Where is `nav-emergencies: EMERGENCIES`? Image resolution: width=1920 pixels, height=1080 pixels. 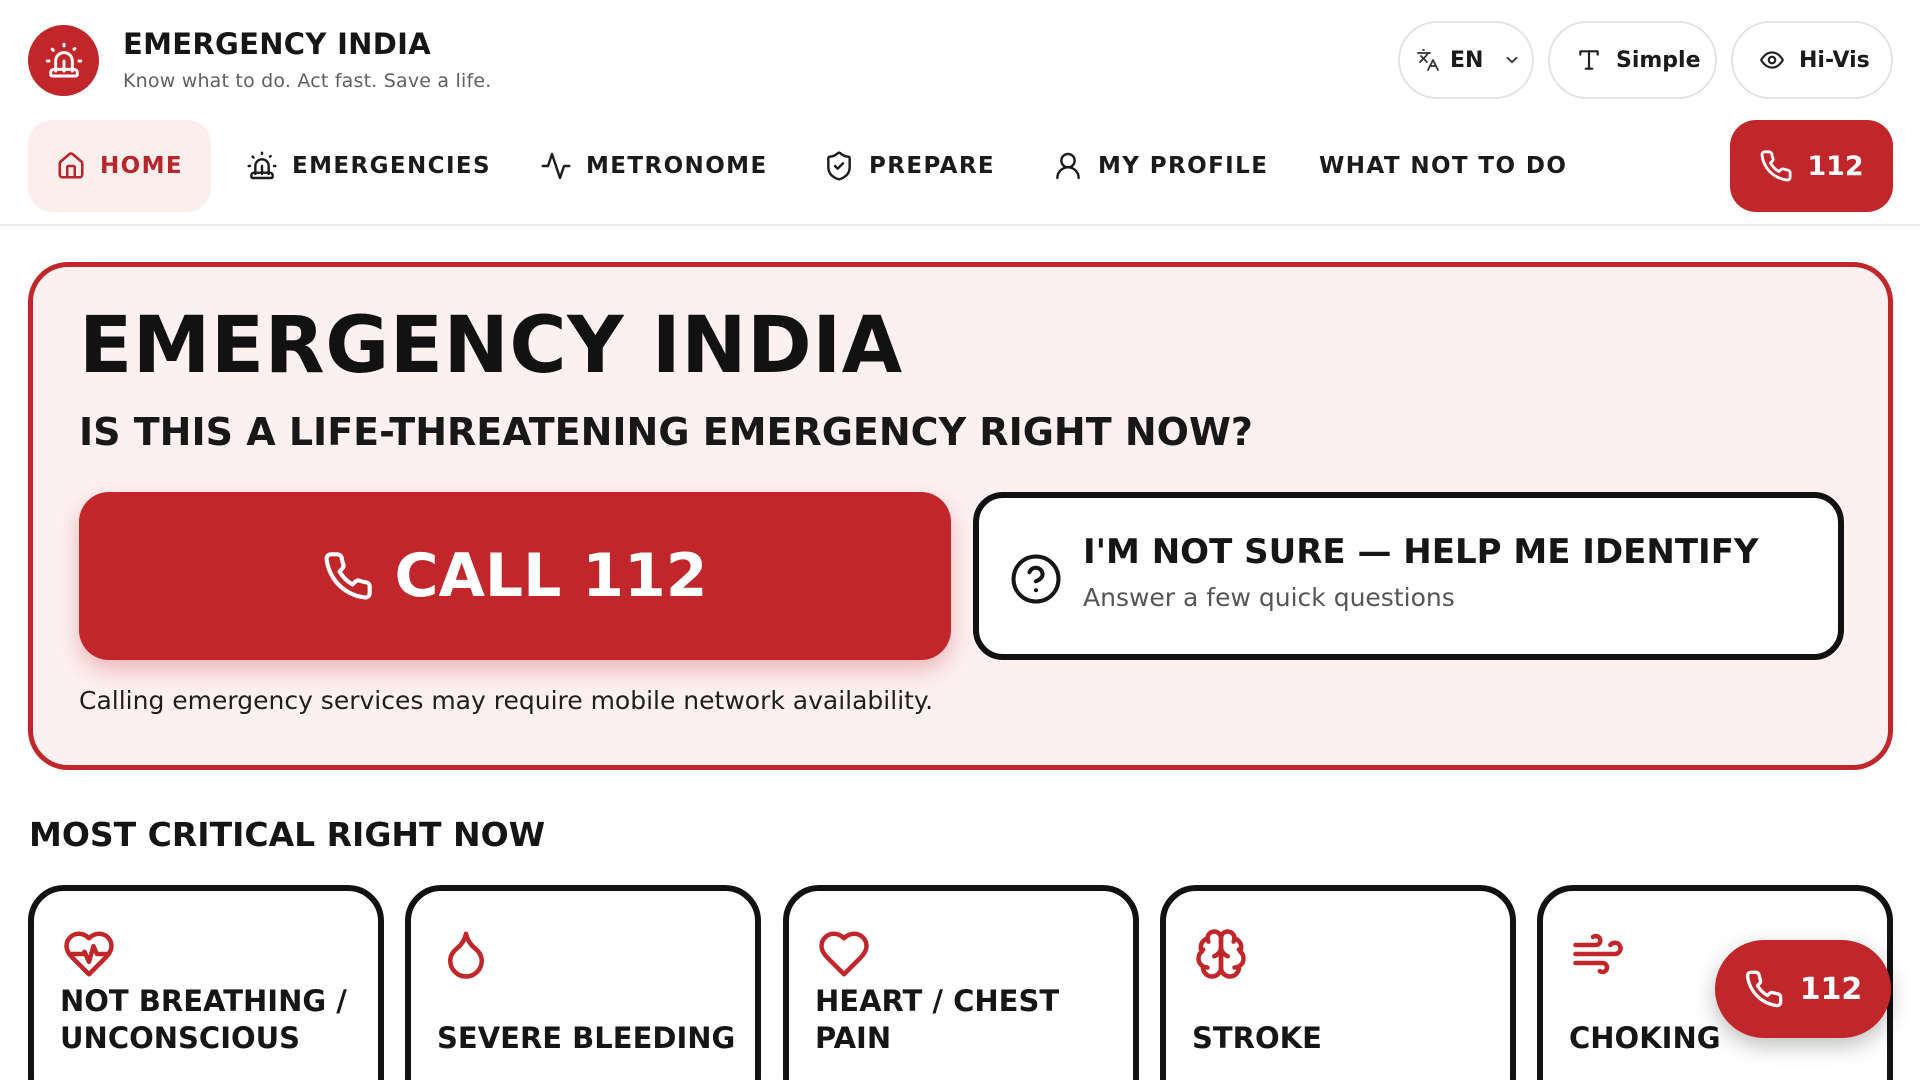 nav-emergencies: EMERGENCIES is located at coordinates (368, 166).